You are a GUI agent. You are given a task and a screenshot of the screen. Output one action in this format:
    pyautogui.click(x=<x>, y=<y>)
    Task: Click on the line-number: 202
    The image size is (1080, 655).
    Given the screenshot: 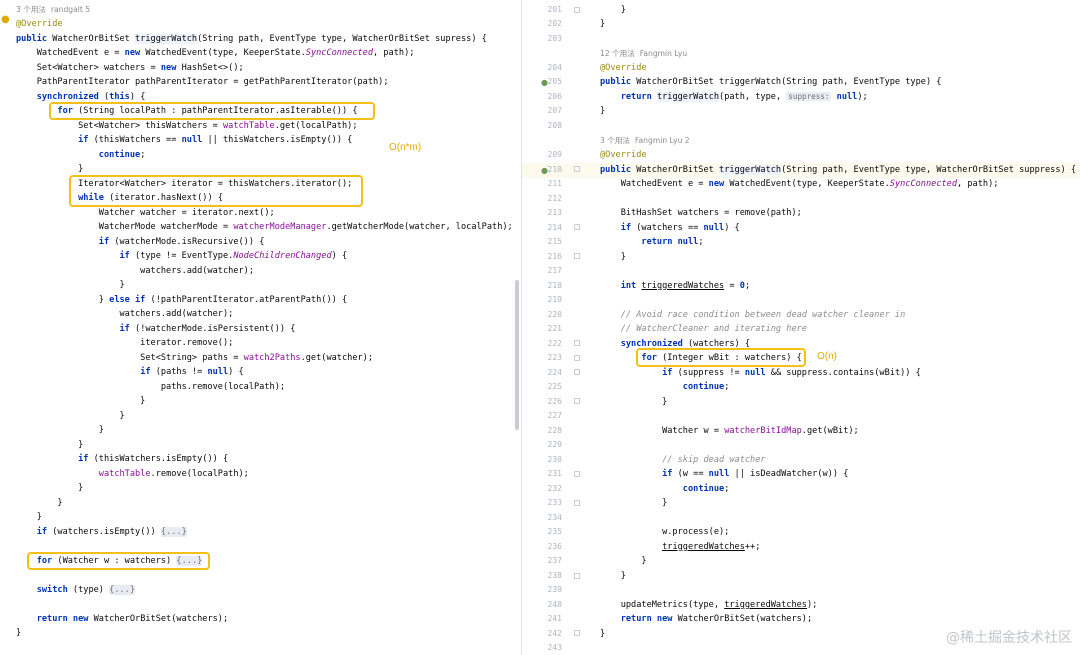 What is the action you would take?
    pyautogui.click(x=554, y=23)
    